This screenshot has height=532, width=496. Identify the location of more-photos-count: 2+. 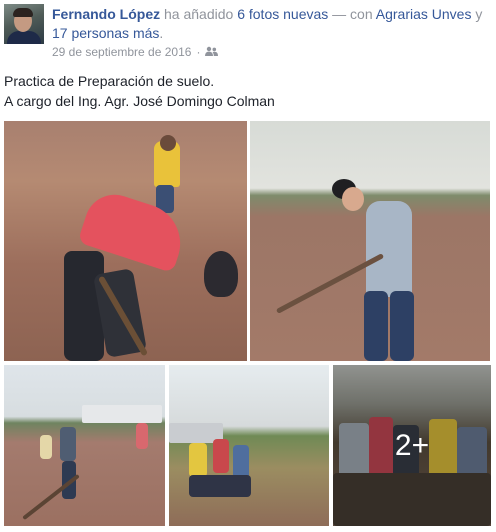
(412, 445).